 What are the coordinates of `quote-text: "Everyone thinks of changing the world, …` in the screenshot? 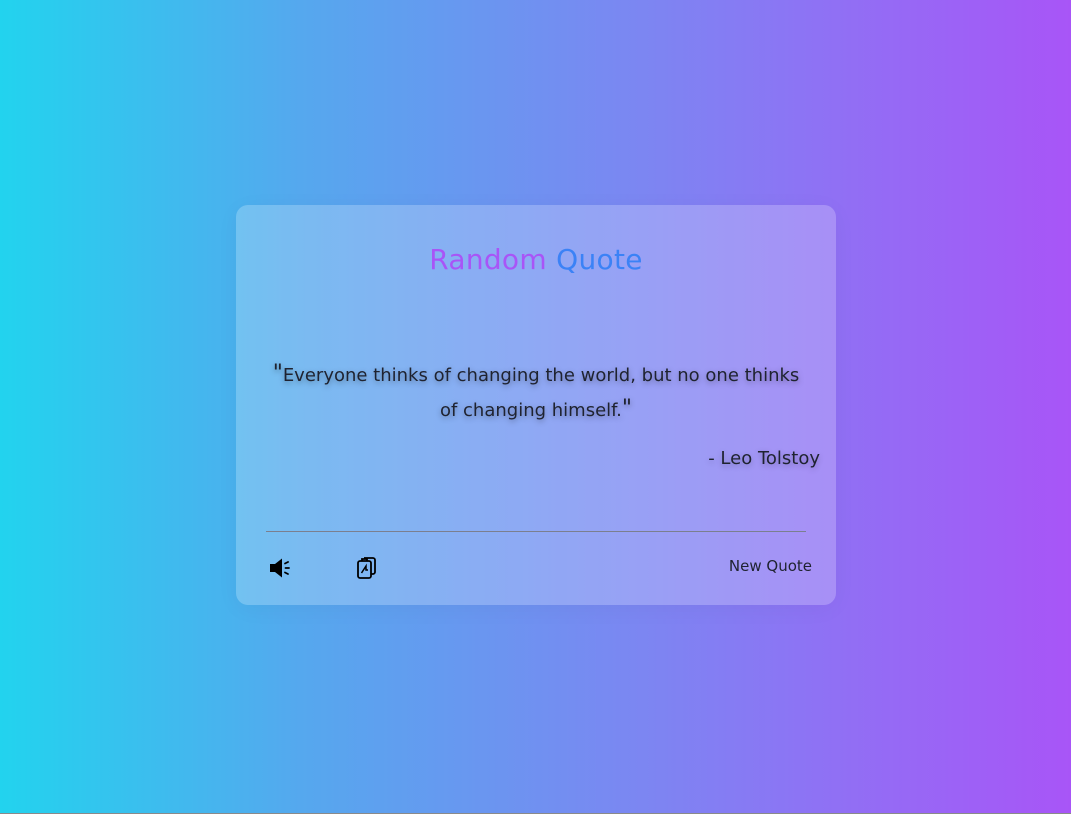 It's located at (536, 392).